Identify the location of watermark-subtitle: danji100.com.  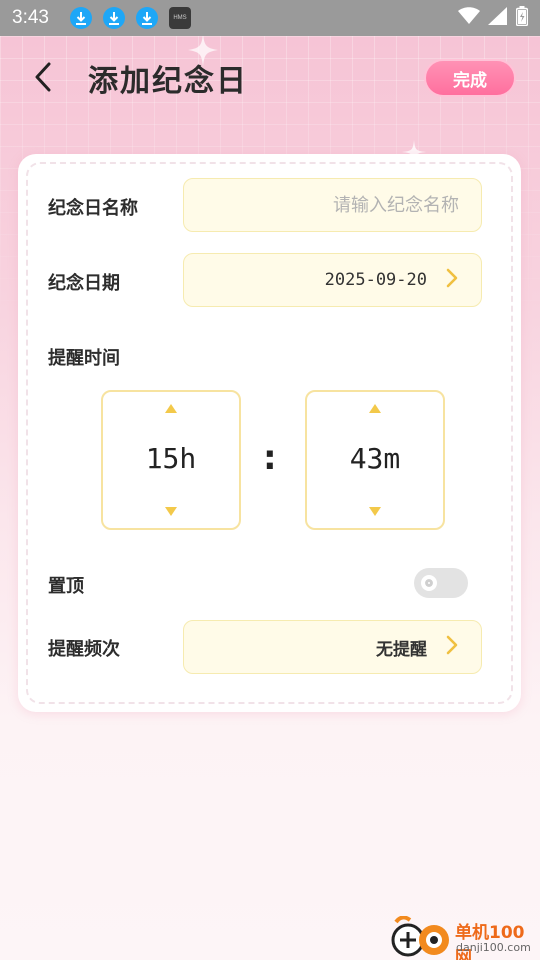
(493, 947).